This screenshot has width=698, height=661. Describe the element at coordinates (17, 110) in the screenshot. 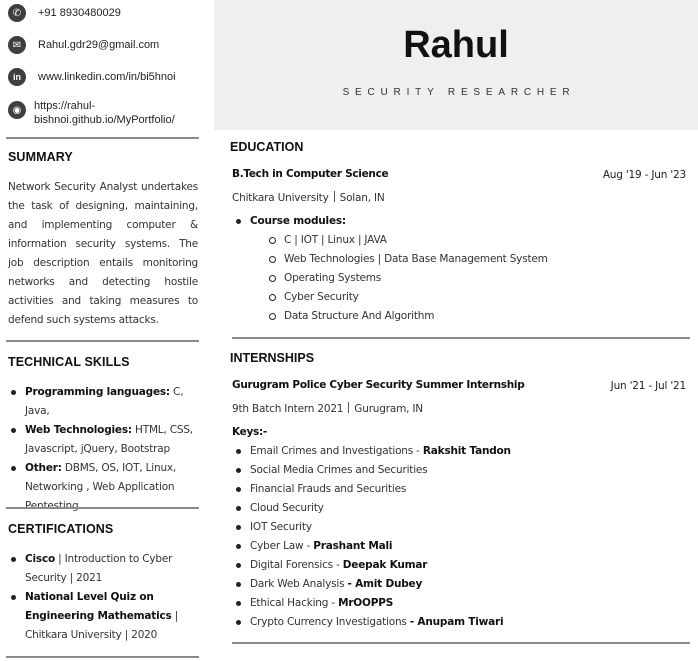

I see `globe-icon: ◉` at that location.